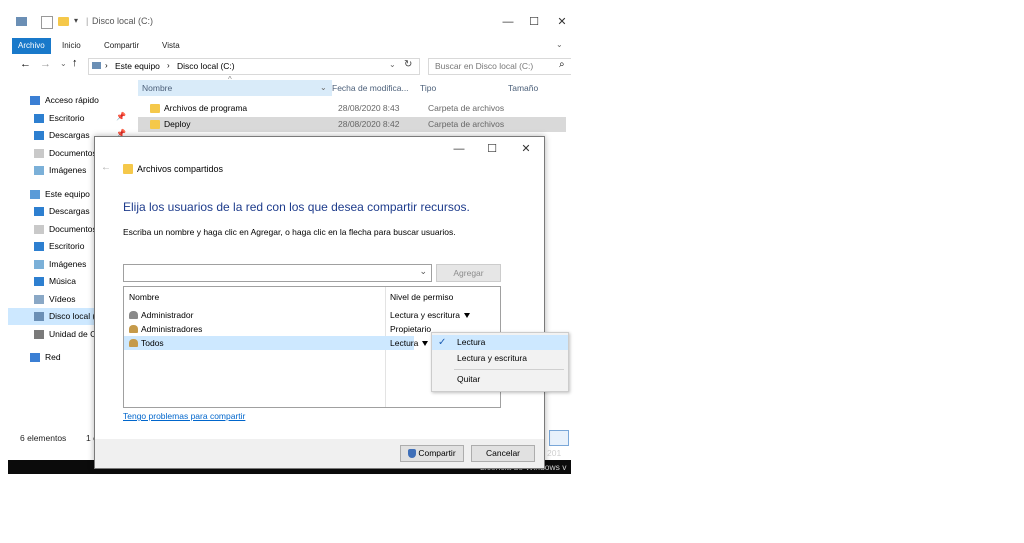 This screenshot has height=543, width=1024. I want to click on ribbon-tabs: Archivo Inicio Compartir Vista ⌄, so click(289, 46).